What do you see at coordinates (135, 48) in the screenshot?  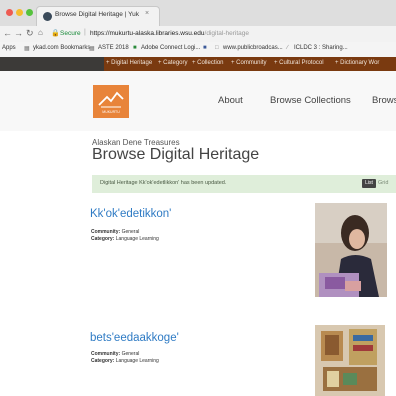 I see `adobe-icon: ■` at bounding box center [135, 48].